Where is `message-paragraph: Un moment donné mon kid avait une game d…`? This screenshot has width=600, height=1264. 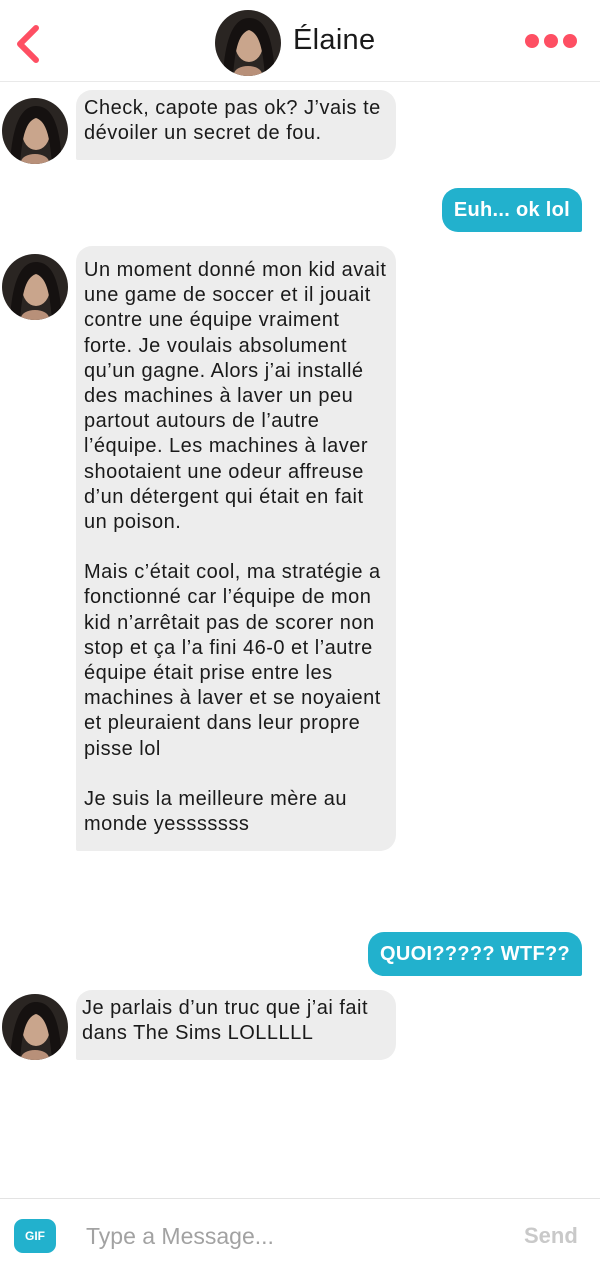
message-paragraph: Un moment donné mon kid avait une game d… is located at coordinates (235, 396).